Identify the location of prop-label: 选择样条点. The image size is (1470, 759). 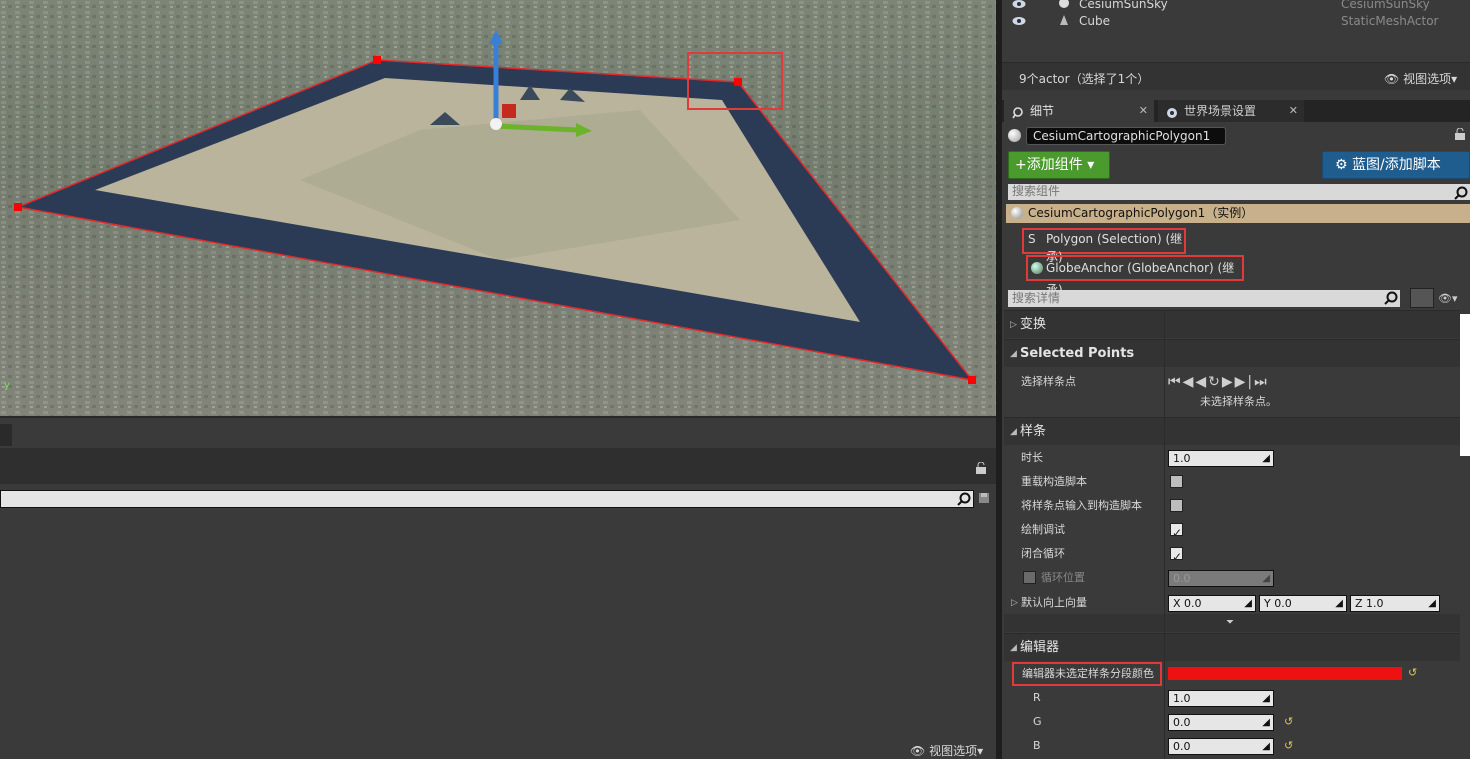
(1048, 381).